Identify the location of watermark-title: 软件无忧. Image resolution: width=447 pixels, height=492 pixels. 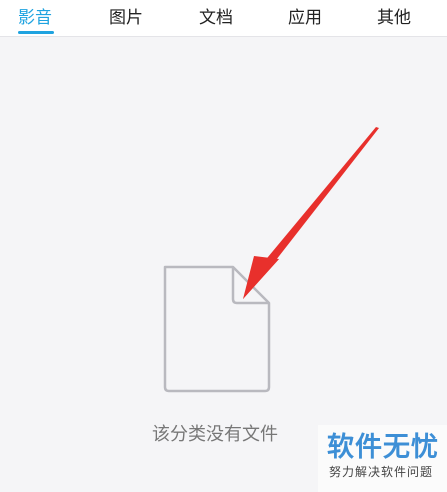
(383, 447).